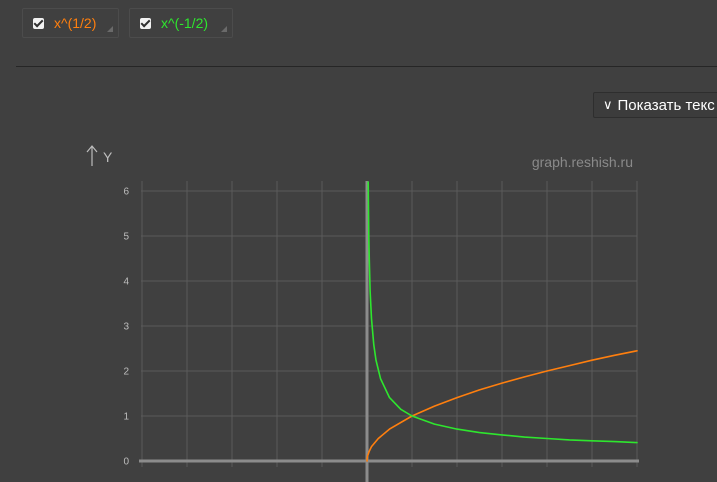 The width and height of the screenshot is (717, 482). I want to click on y-tick-label: 3, so click(126, 327).